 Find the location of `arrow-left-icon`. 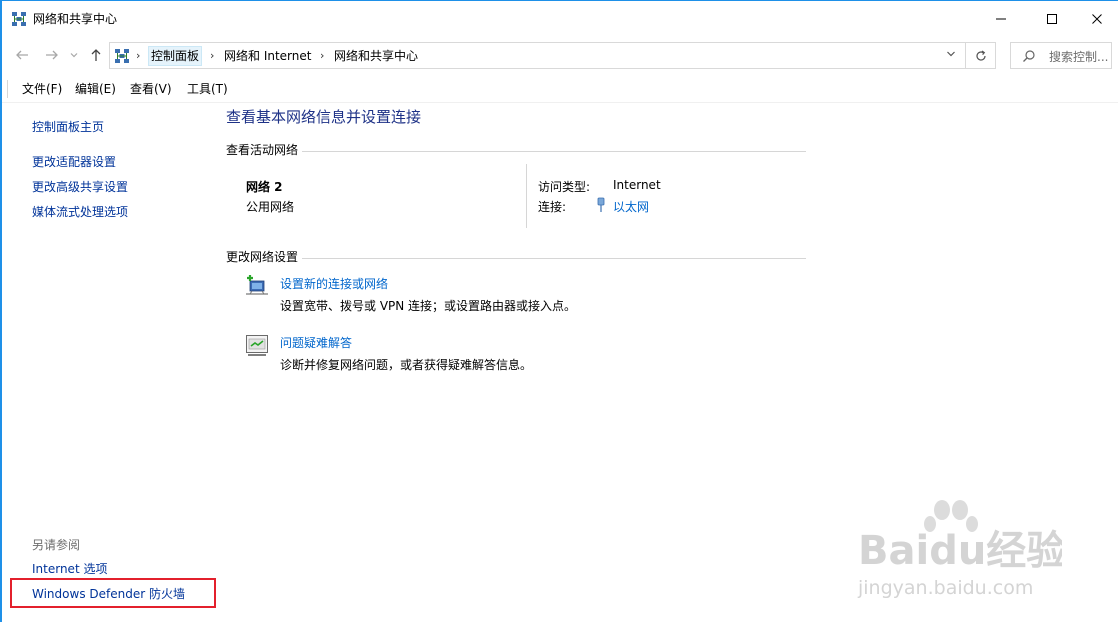

arrow-left-icon is located at coordinates (22, 55).